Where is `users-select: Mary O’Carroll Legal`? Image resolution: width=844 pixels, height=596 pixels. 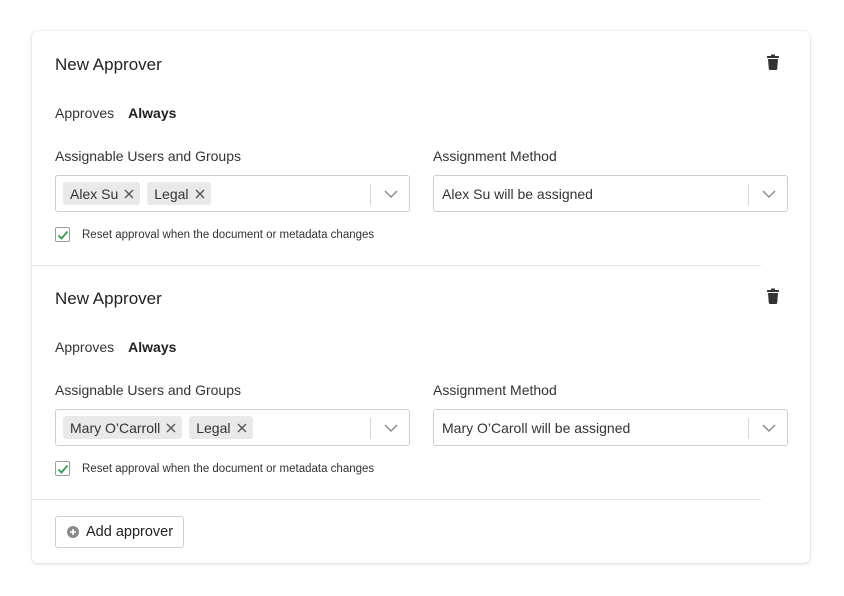 users-select: Mary O’Carroll Legal is located at coordinates (232, 427).